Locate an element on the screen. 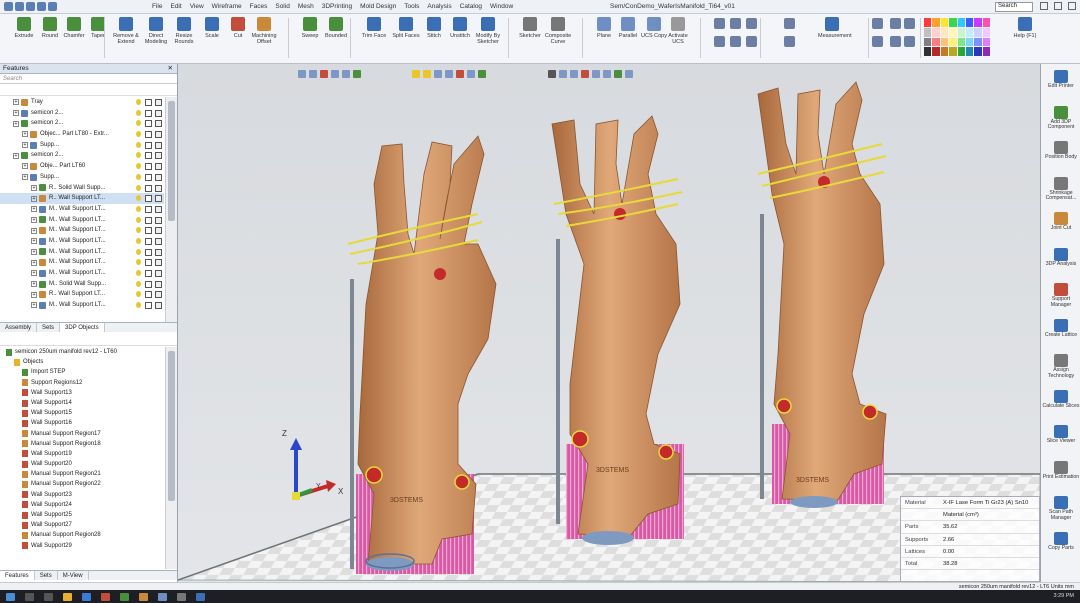 This screenshot has height=603, width=1080. open-icon is located at coordinates (19, 6).